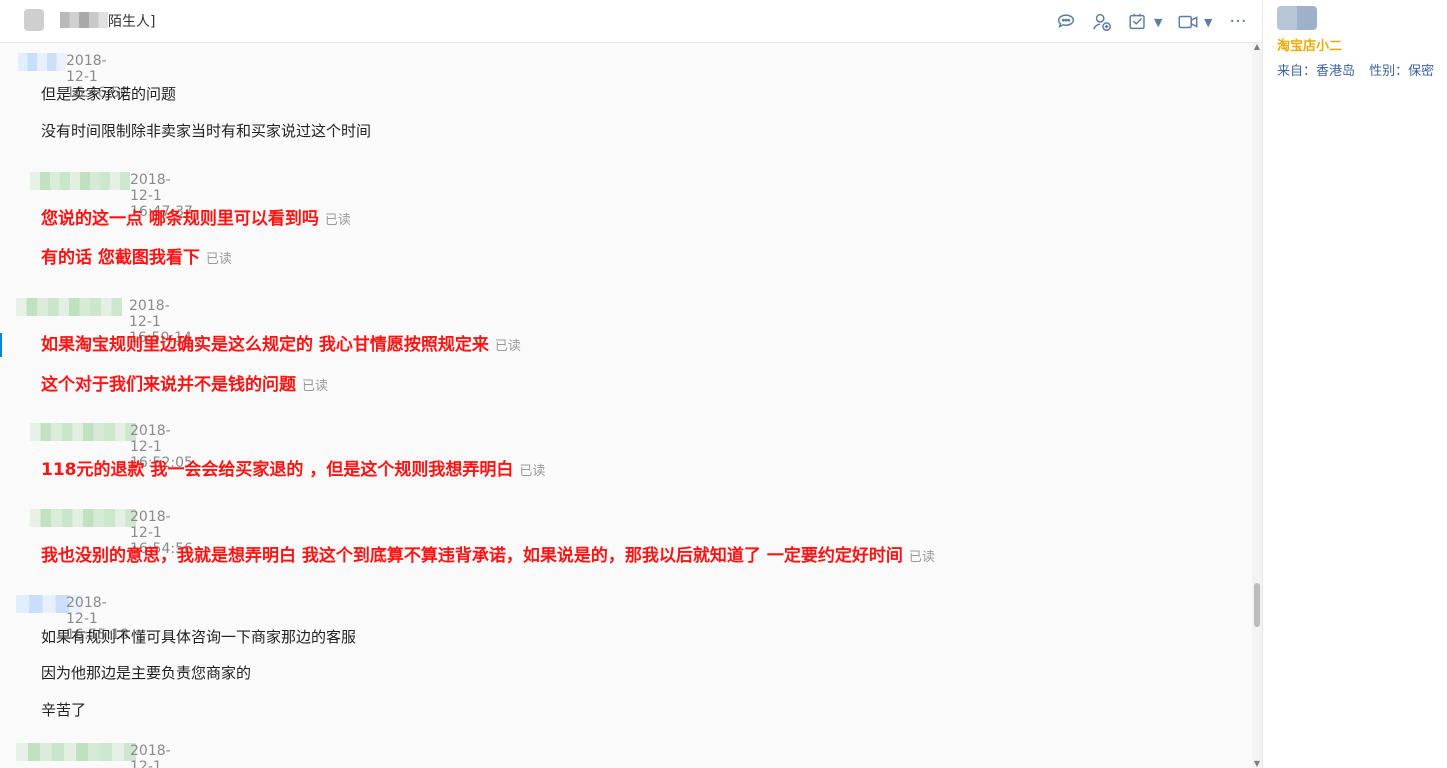  I want to click on message-line: 辛苦了, so click(64, 710).